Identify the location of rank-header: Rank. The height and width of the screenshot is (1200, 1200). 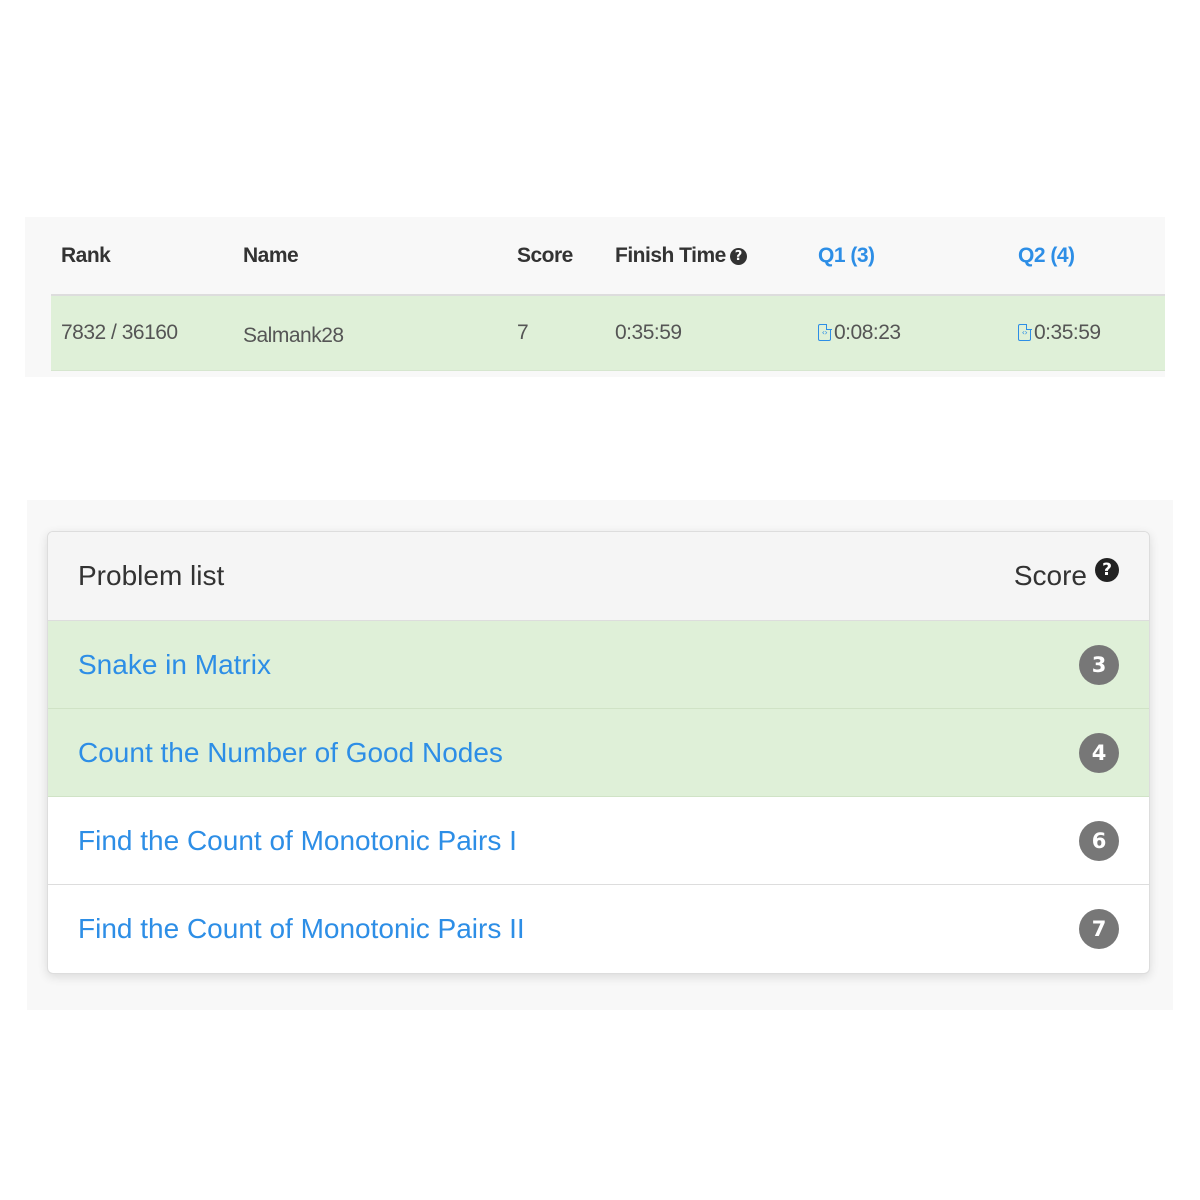
(142, 256).